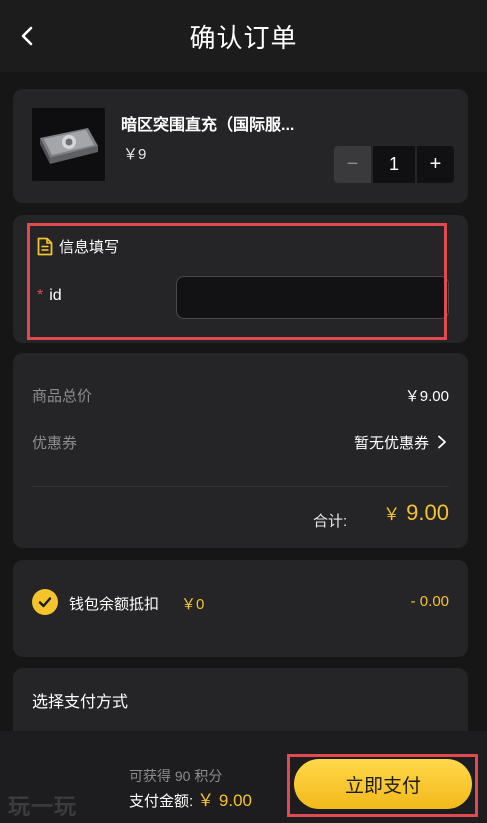  What do you see at coordinates (55, 295) in the screenshot?
I see `id-label-text: id` at bounding box center [55, 295].